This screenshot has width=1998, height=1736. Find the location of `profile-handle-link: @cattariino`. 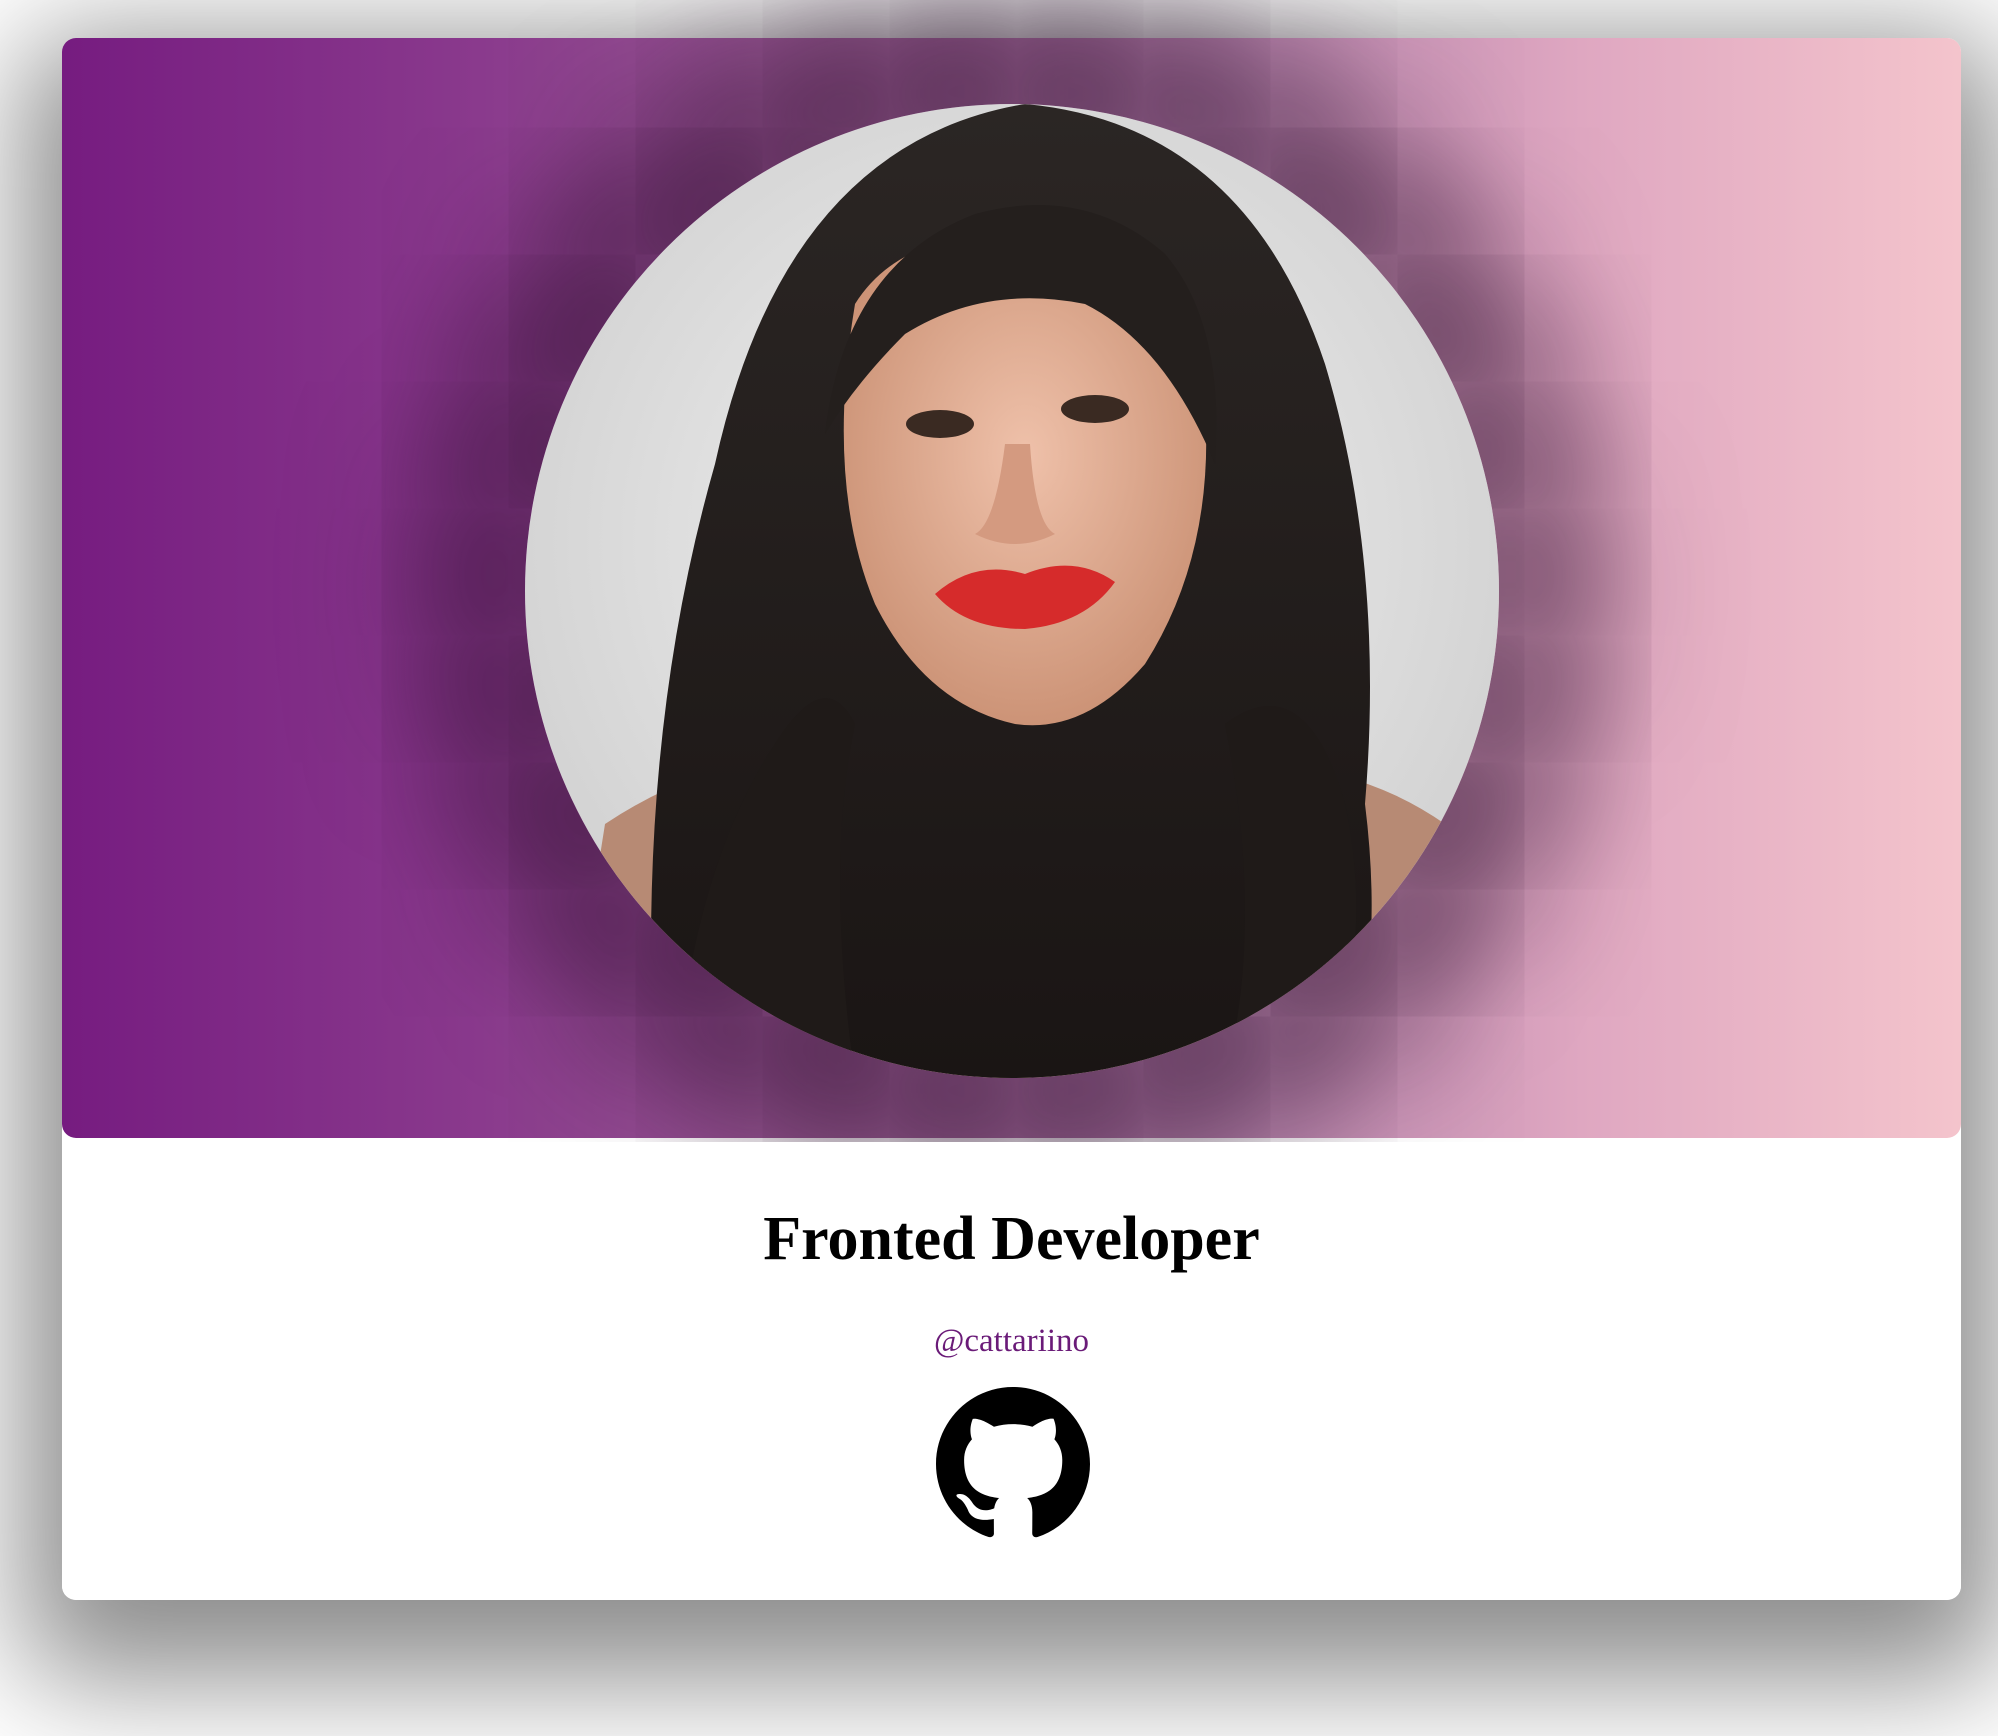

profile-handle-link: @cattariino is located at coordinates (1011, 1342).